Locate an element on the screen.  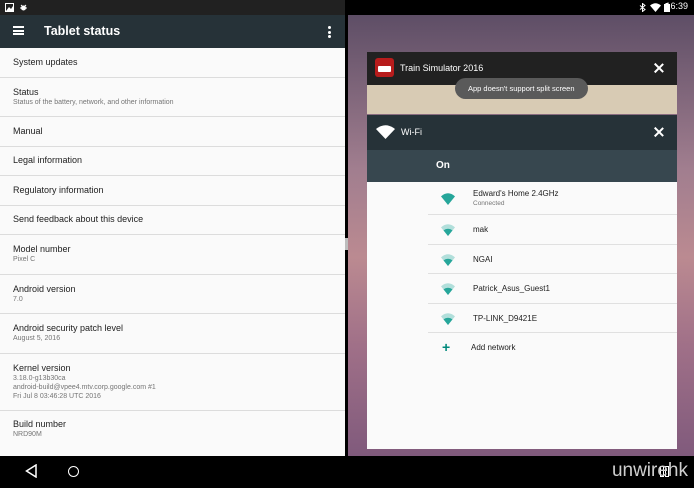
add-network-label: Add network is located at coordinates (493, 347).